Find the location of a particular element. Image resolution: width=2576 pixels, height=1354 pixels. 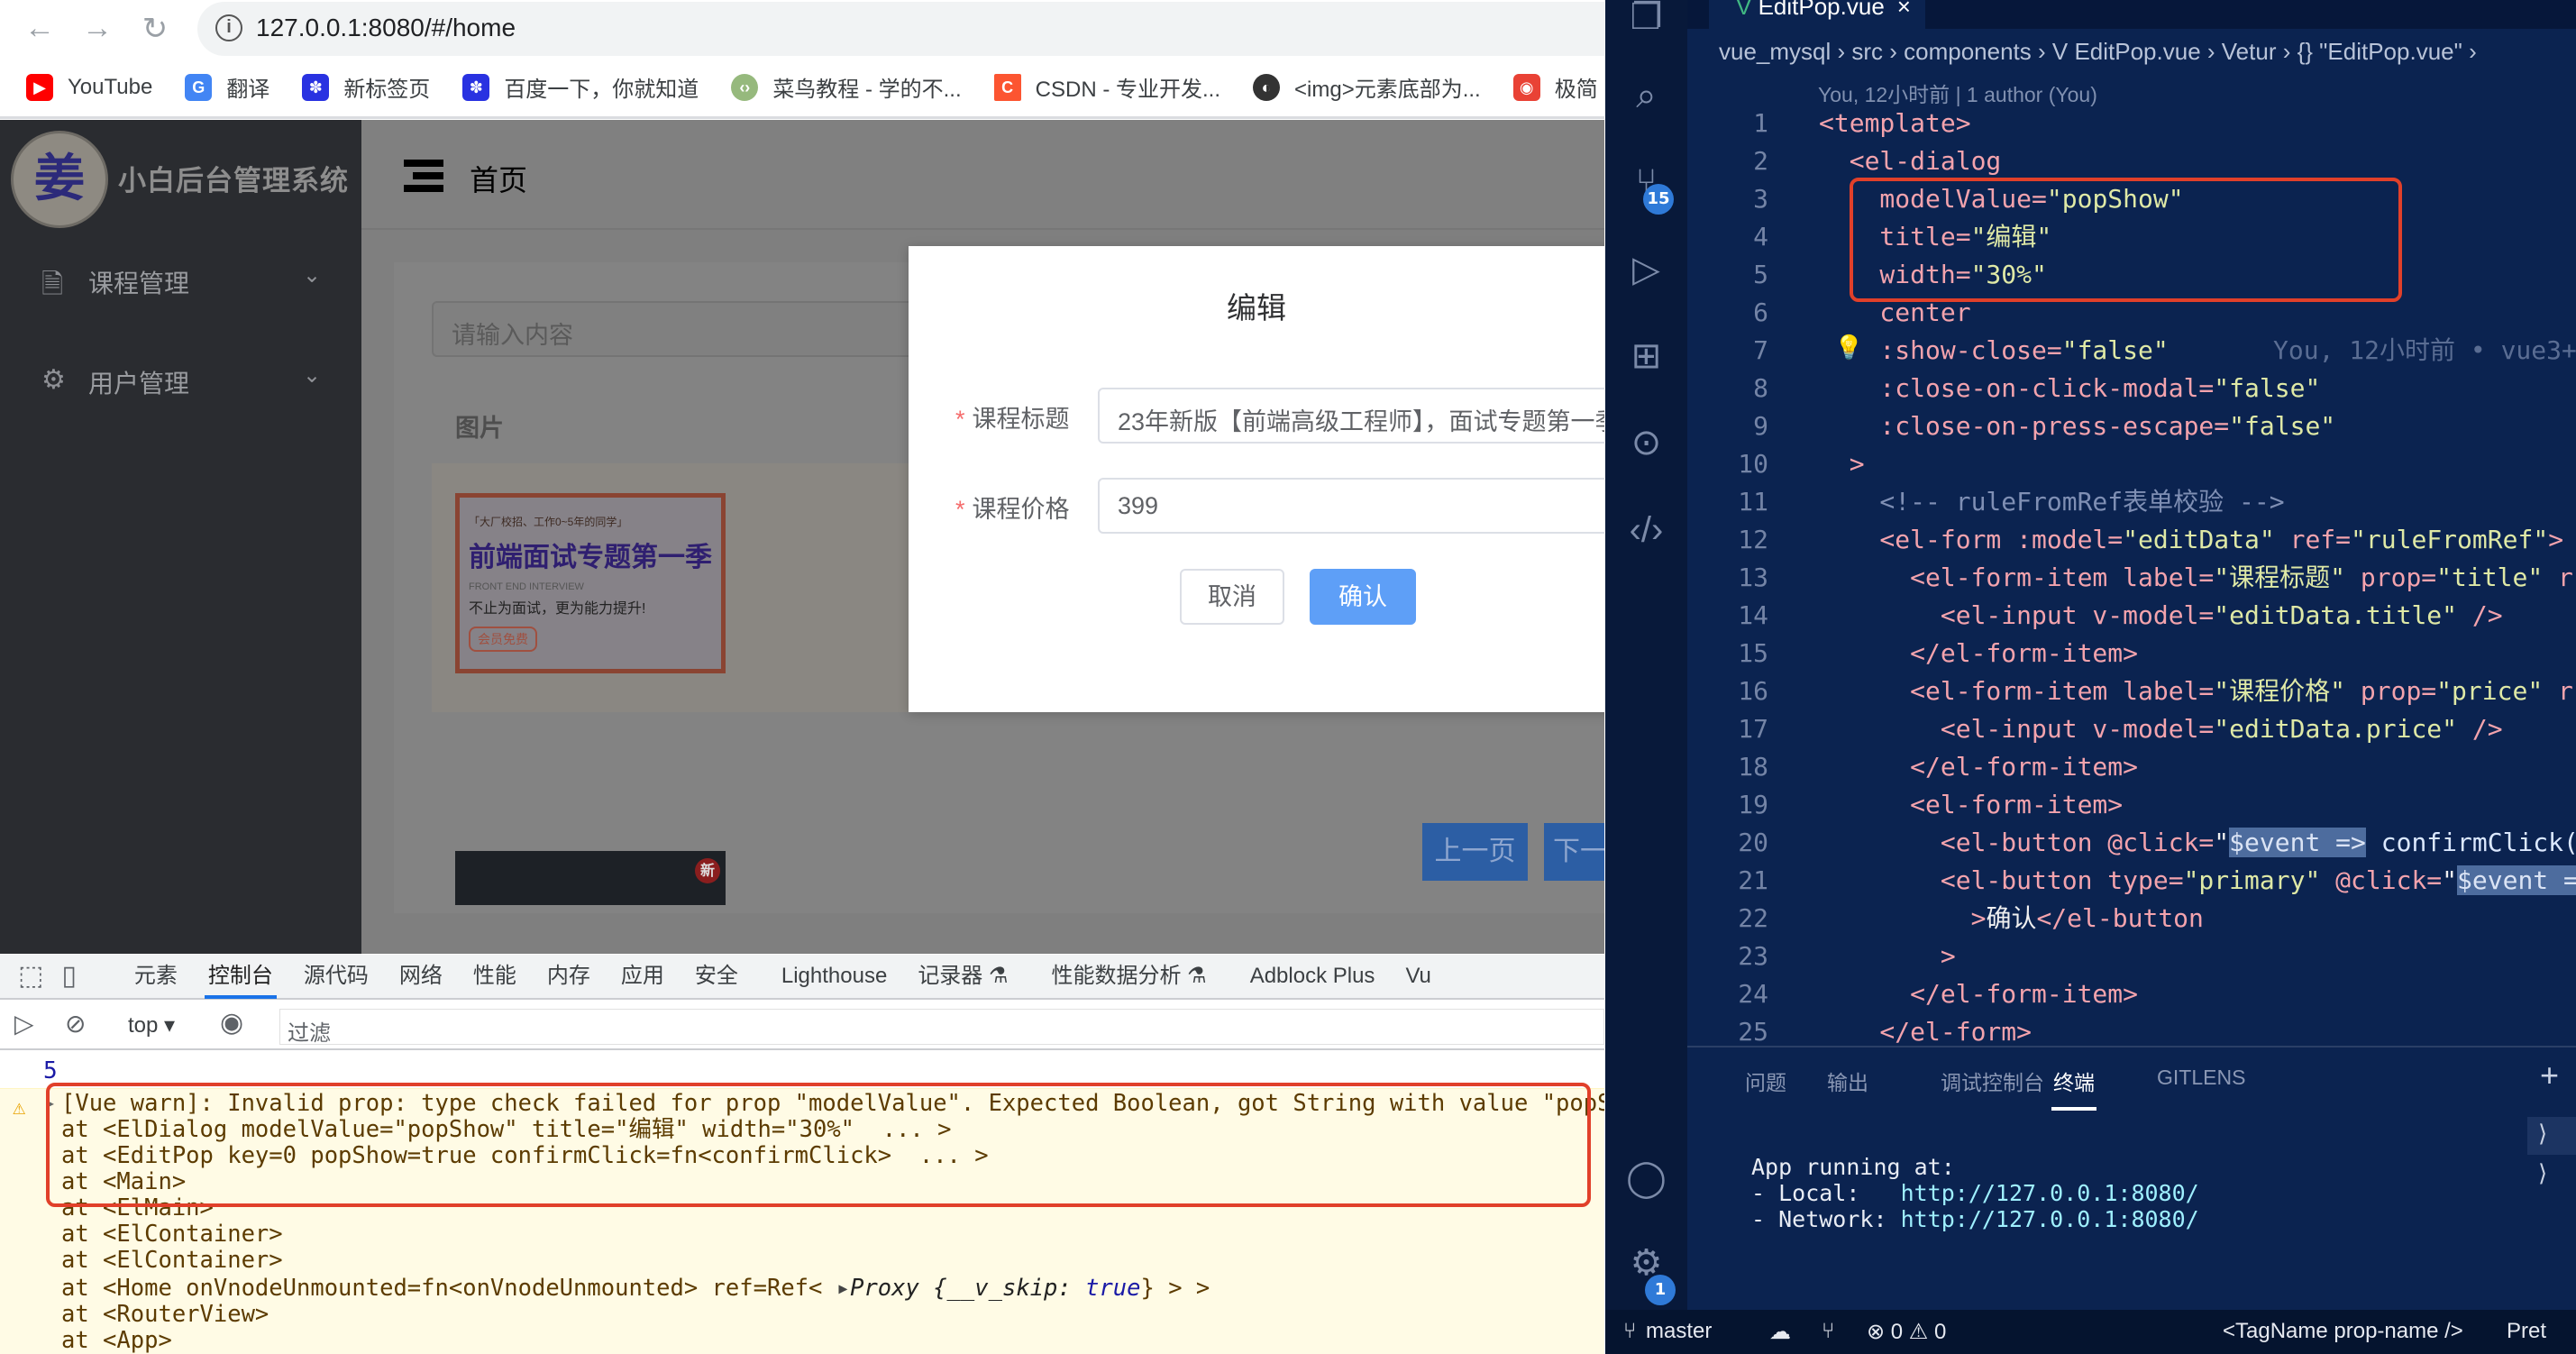

branch-name: master is located at coordinates (1679, 1331).